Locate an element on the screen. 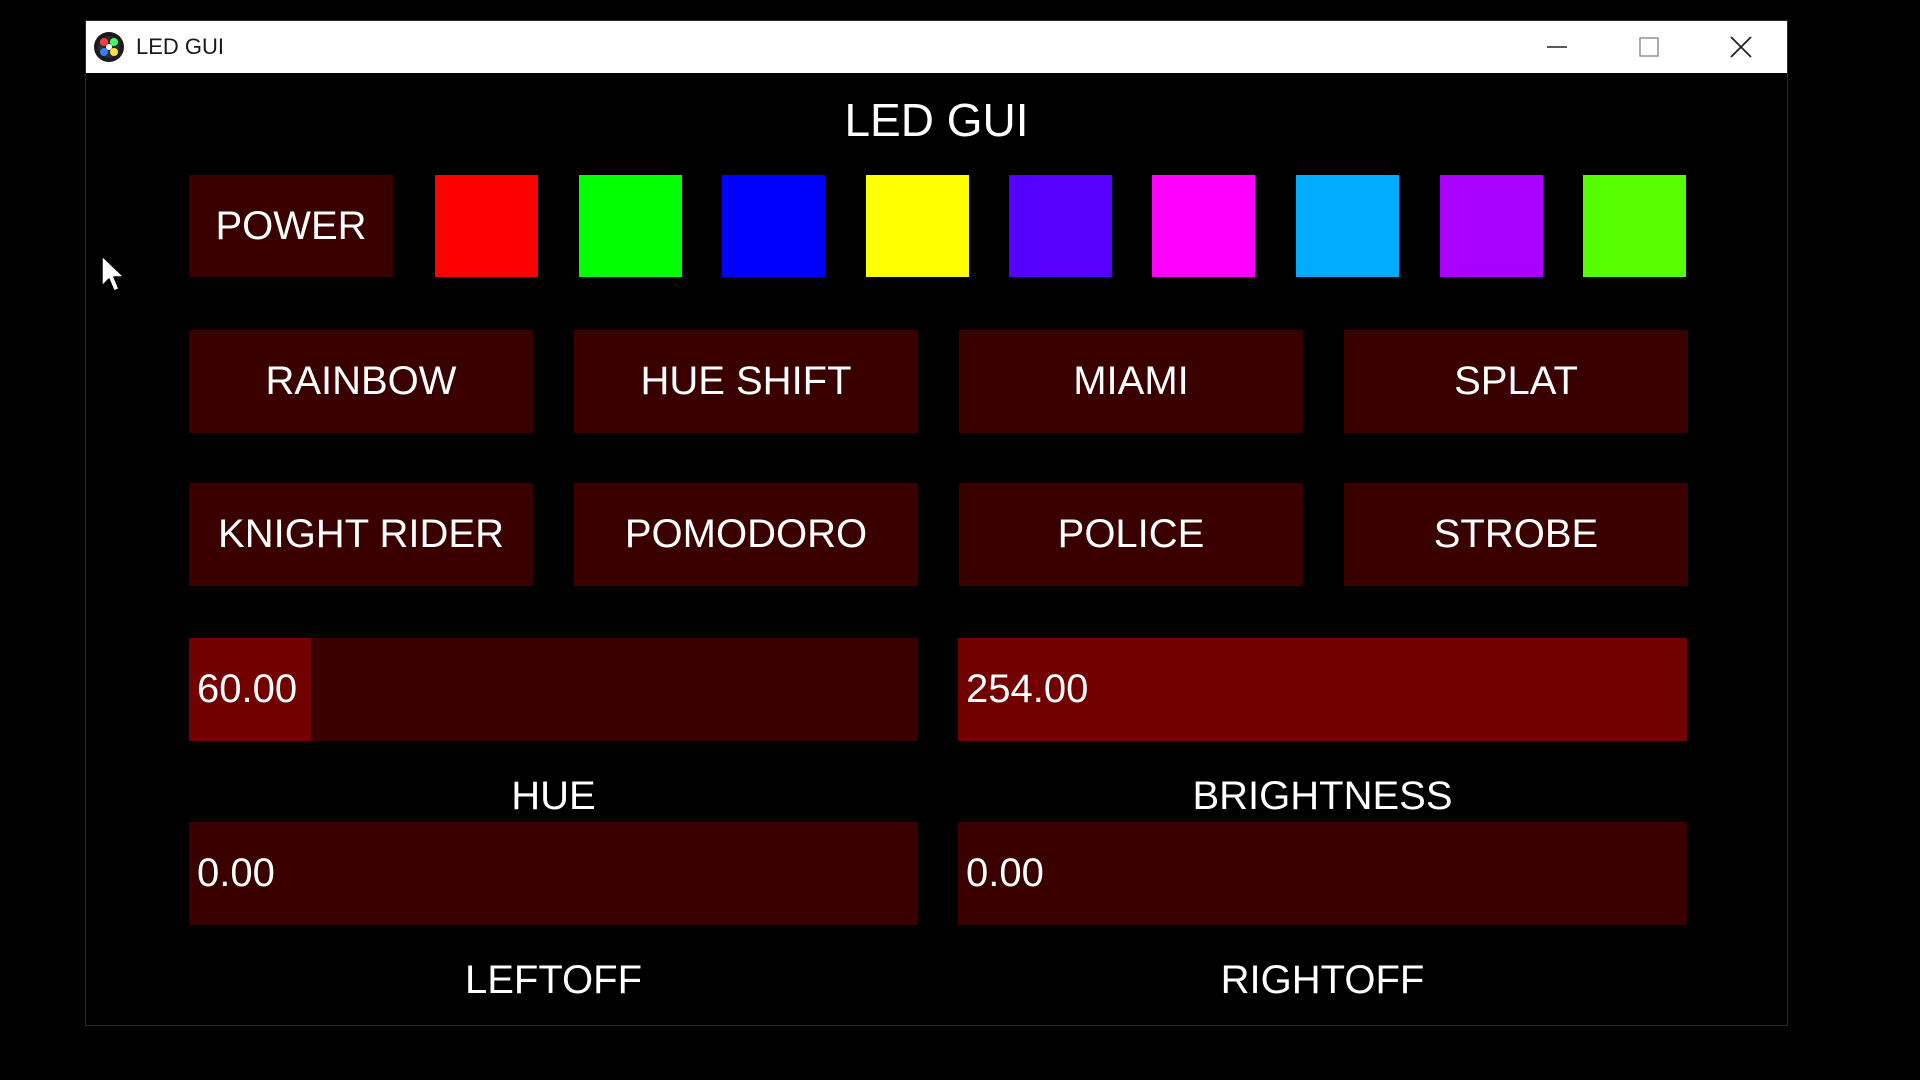 This screenshot has height=1080, width=1920. hue-label: HUE is located at coordinates (553, 796).